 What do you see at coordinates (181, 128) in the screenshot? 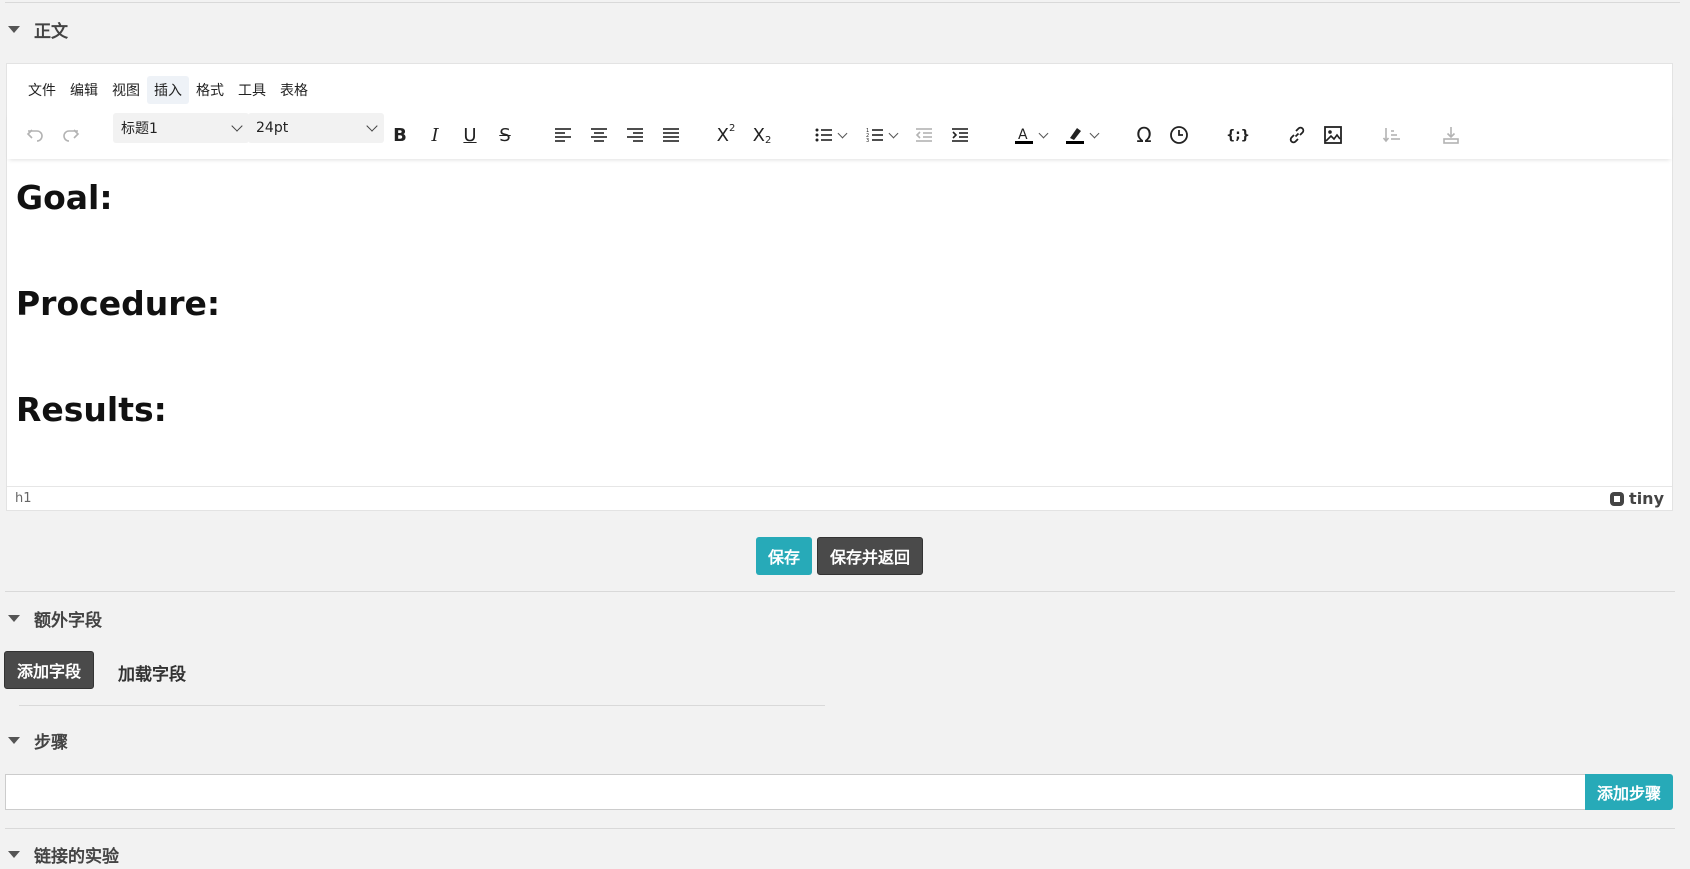
I see `block-format-select: 标题1` at bounding box center [181, 128].